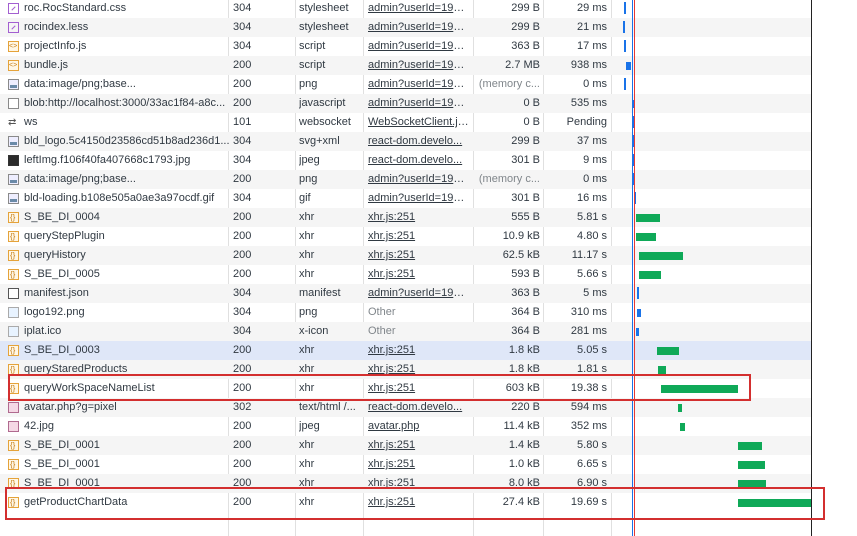 This screenshot has height=536, width=857. What do you see at coordinates (592, 27) in the screenshot?
I see `request-time: 21 ms` at bounding box center [592, 27].